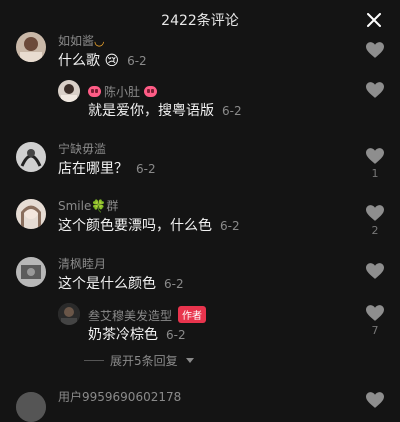 This screenshot has width=400, height=422. What do you see at coordinates (112, 61) in the screenshot?
I see `crying-emoji: 😢` at bounding box center [112, 61].